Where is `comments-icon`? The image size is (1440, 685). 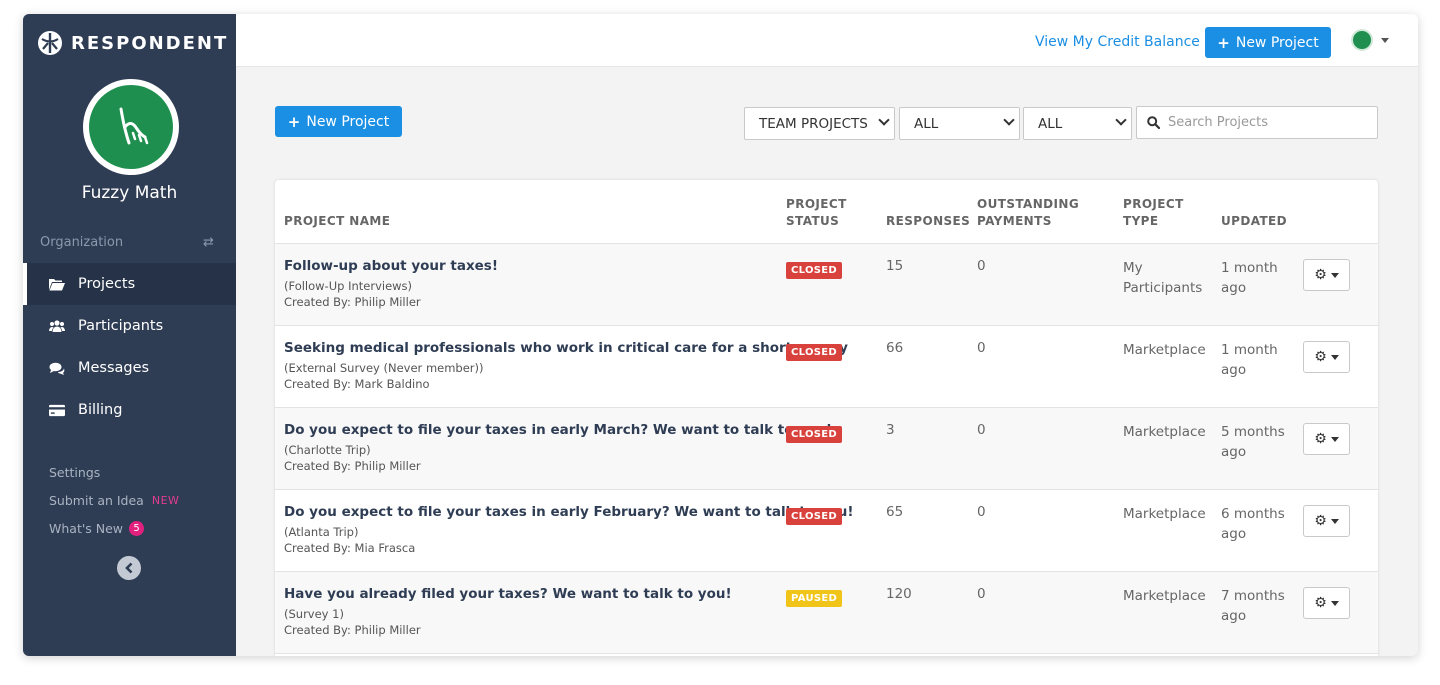 comments-icon is located at coordinates (57, 368).